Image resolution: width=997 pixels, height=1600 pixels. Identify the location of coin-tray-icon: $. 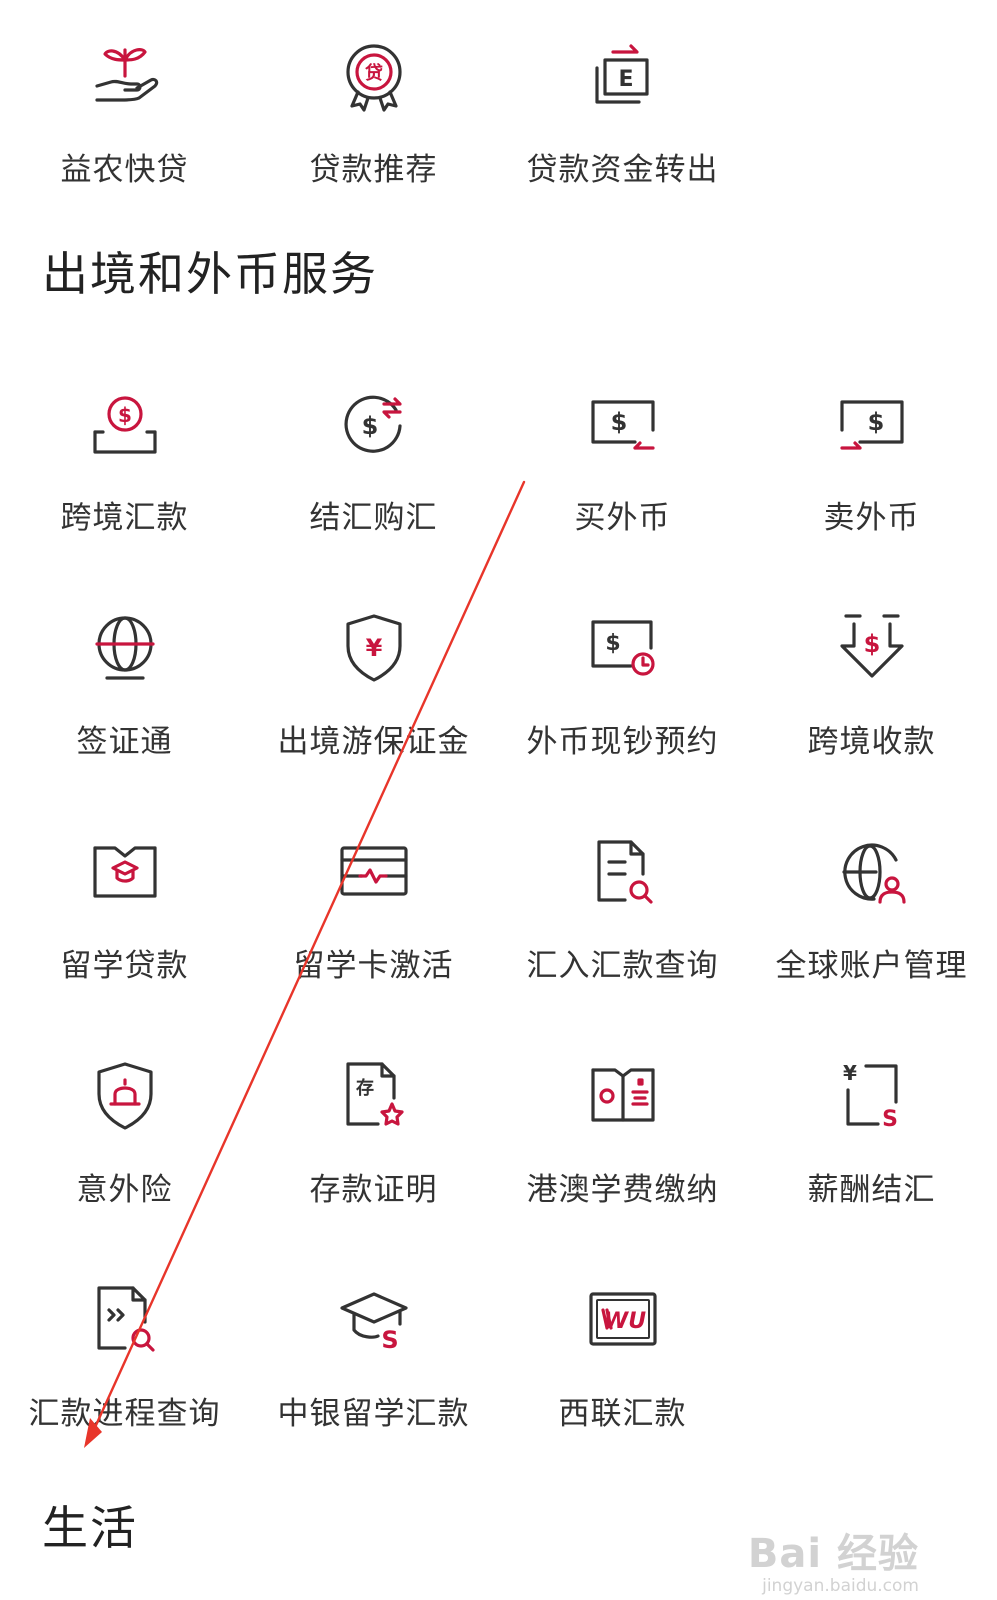
(124, 425).